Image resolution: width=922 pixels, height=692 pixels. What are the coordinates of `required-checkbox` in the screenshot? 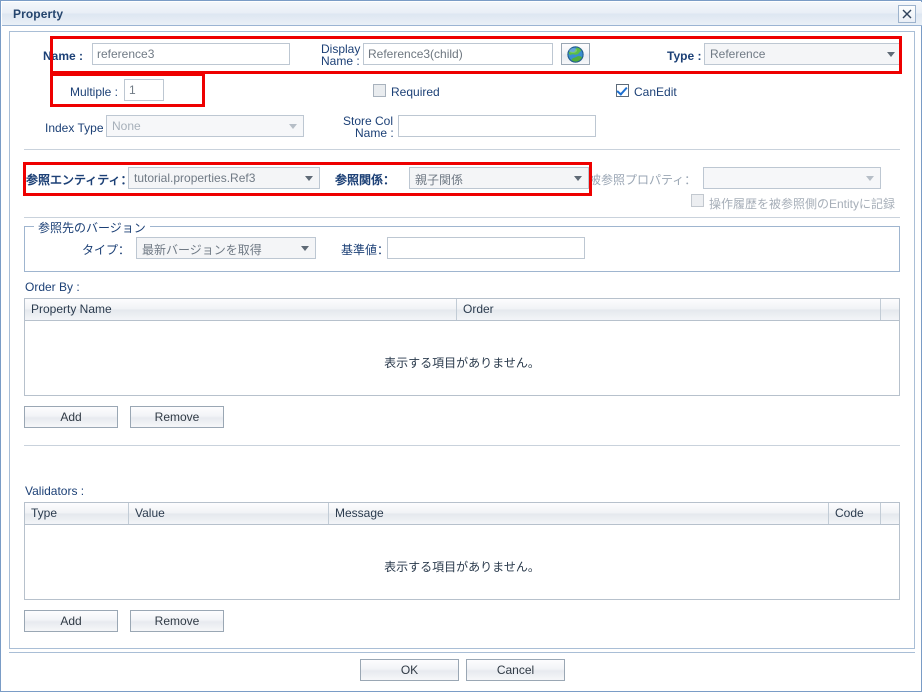 It's located at (379, 90).